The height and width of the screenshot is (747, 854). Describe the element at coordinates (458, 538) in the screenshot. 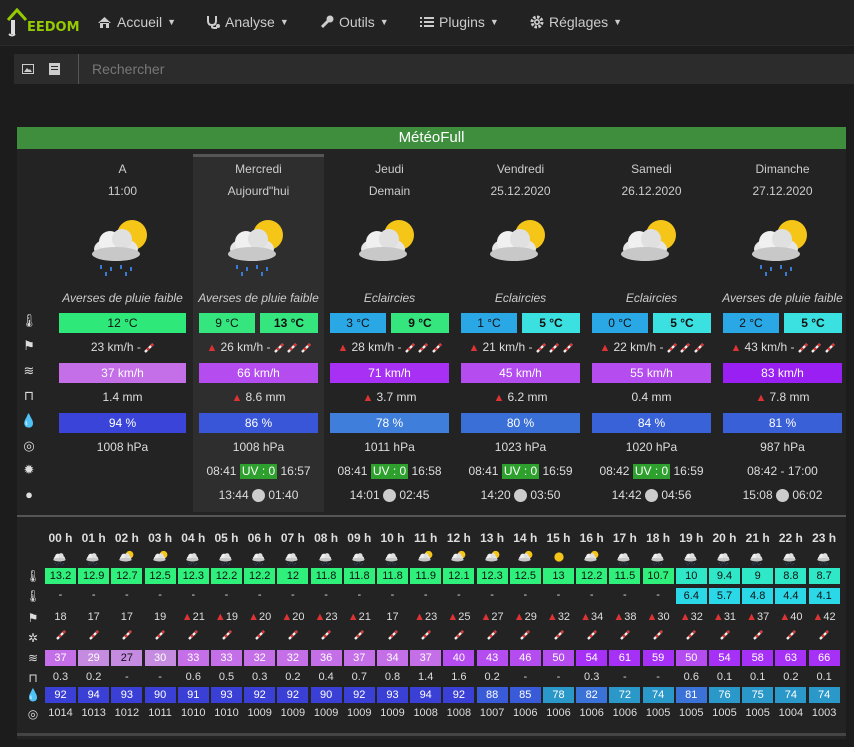

I see `hour-label: 12 h` at that location.